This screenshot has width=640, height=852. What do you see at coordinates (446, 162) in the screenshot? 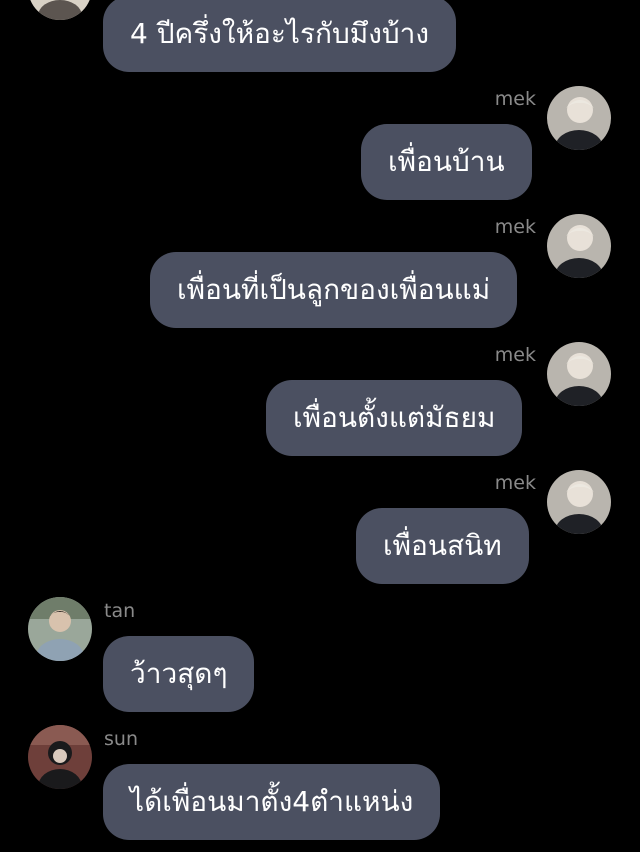
I see `message-bubble: เพื่อนบ้าน` at bounding box center [446, 162].